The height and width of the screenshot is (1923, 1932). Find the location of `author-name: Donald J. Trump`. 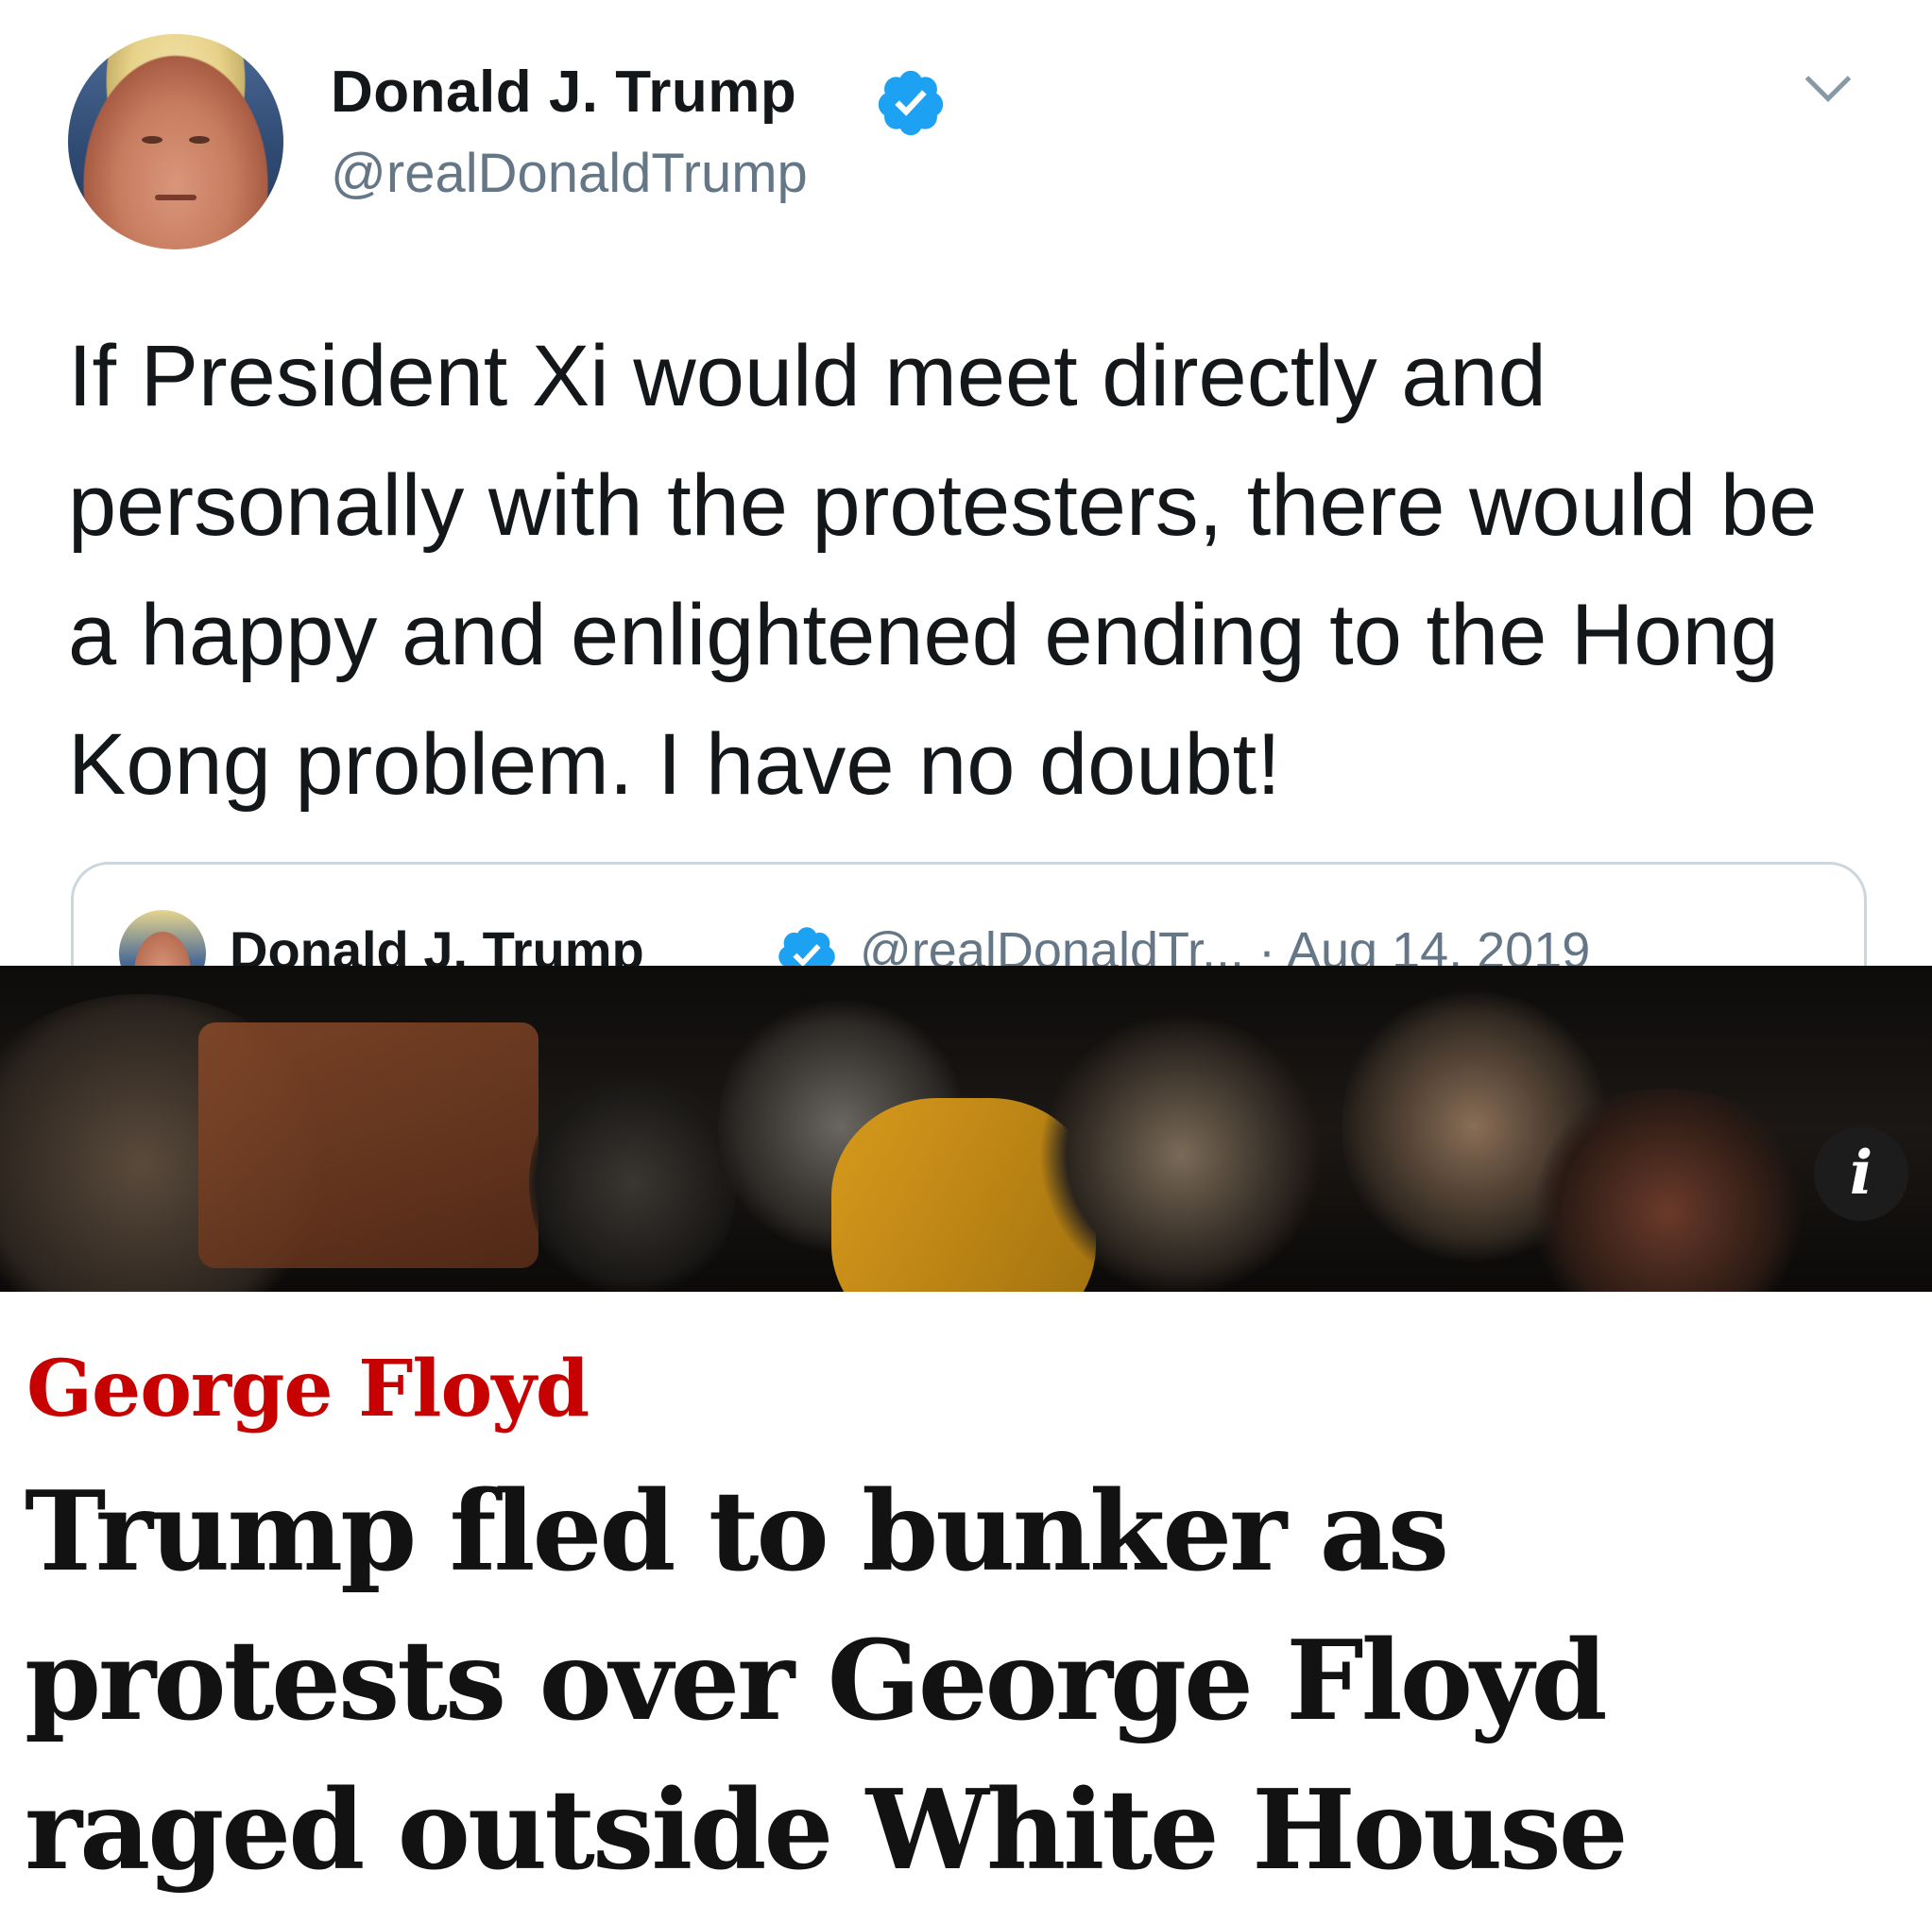

author-name: Donald J. Trump is located at coordinates (563, 92).